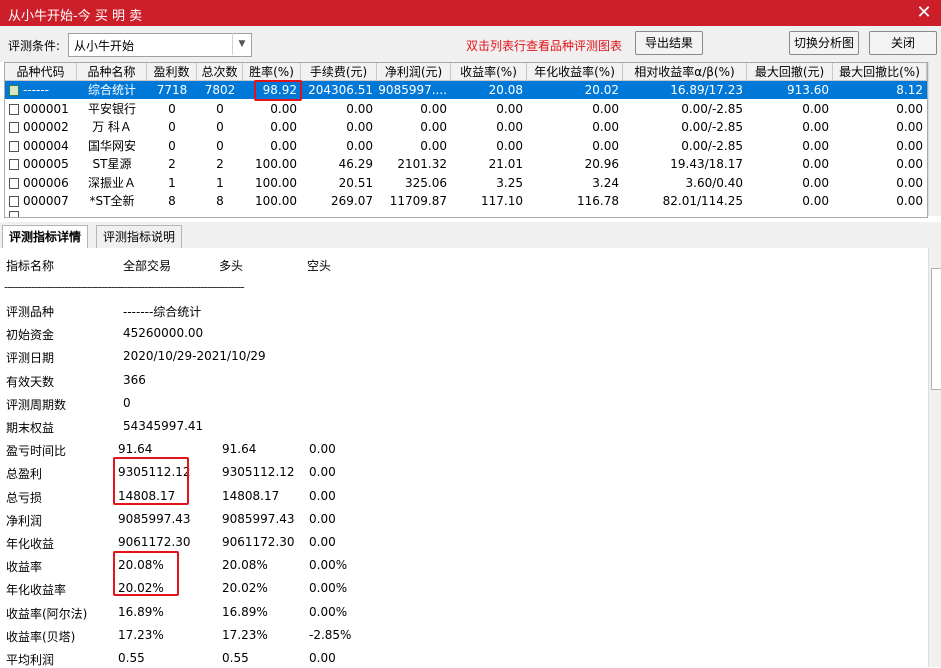  Describe the element at coordinates (509, 108) in the screenshot. I see `cell-return: 0.00` at that location.